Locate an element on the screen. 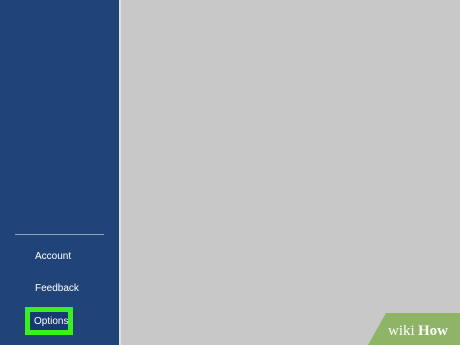  wikihow-watermark: wiki How is located at coordinates (414, 329).